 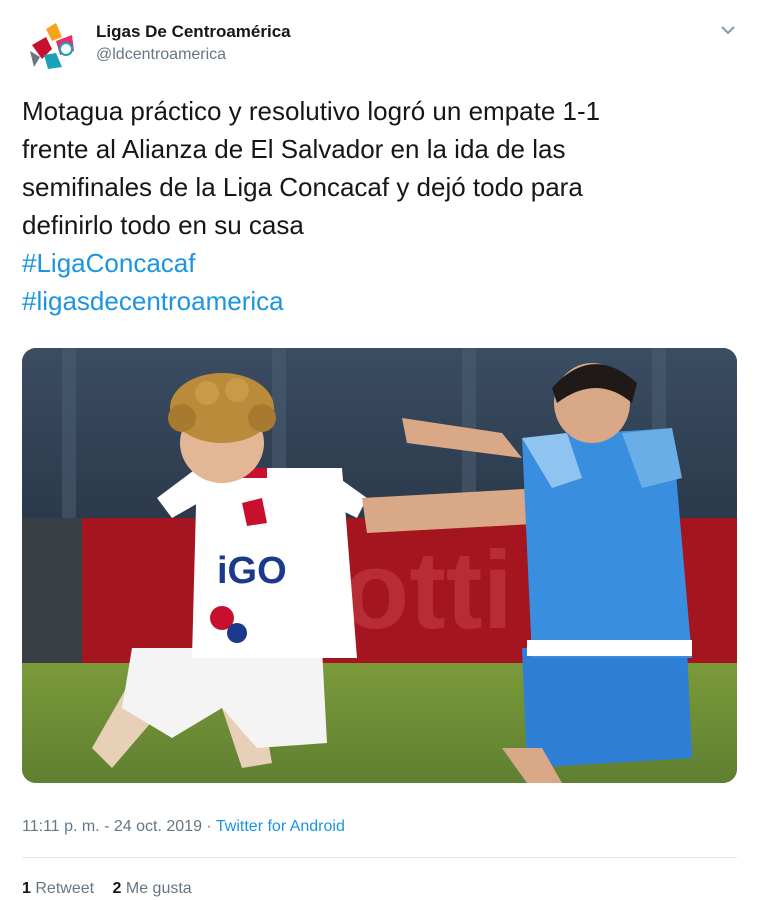 I want to click on svg-text: iGO, so click(x=252, y=571).